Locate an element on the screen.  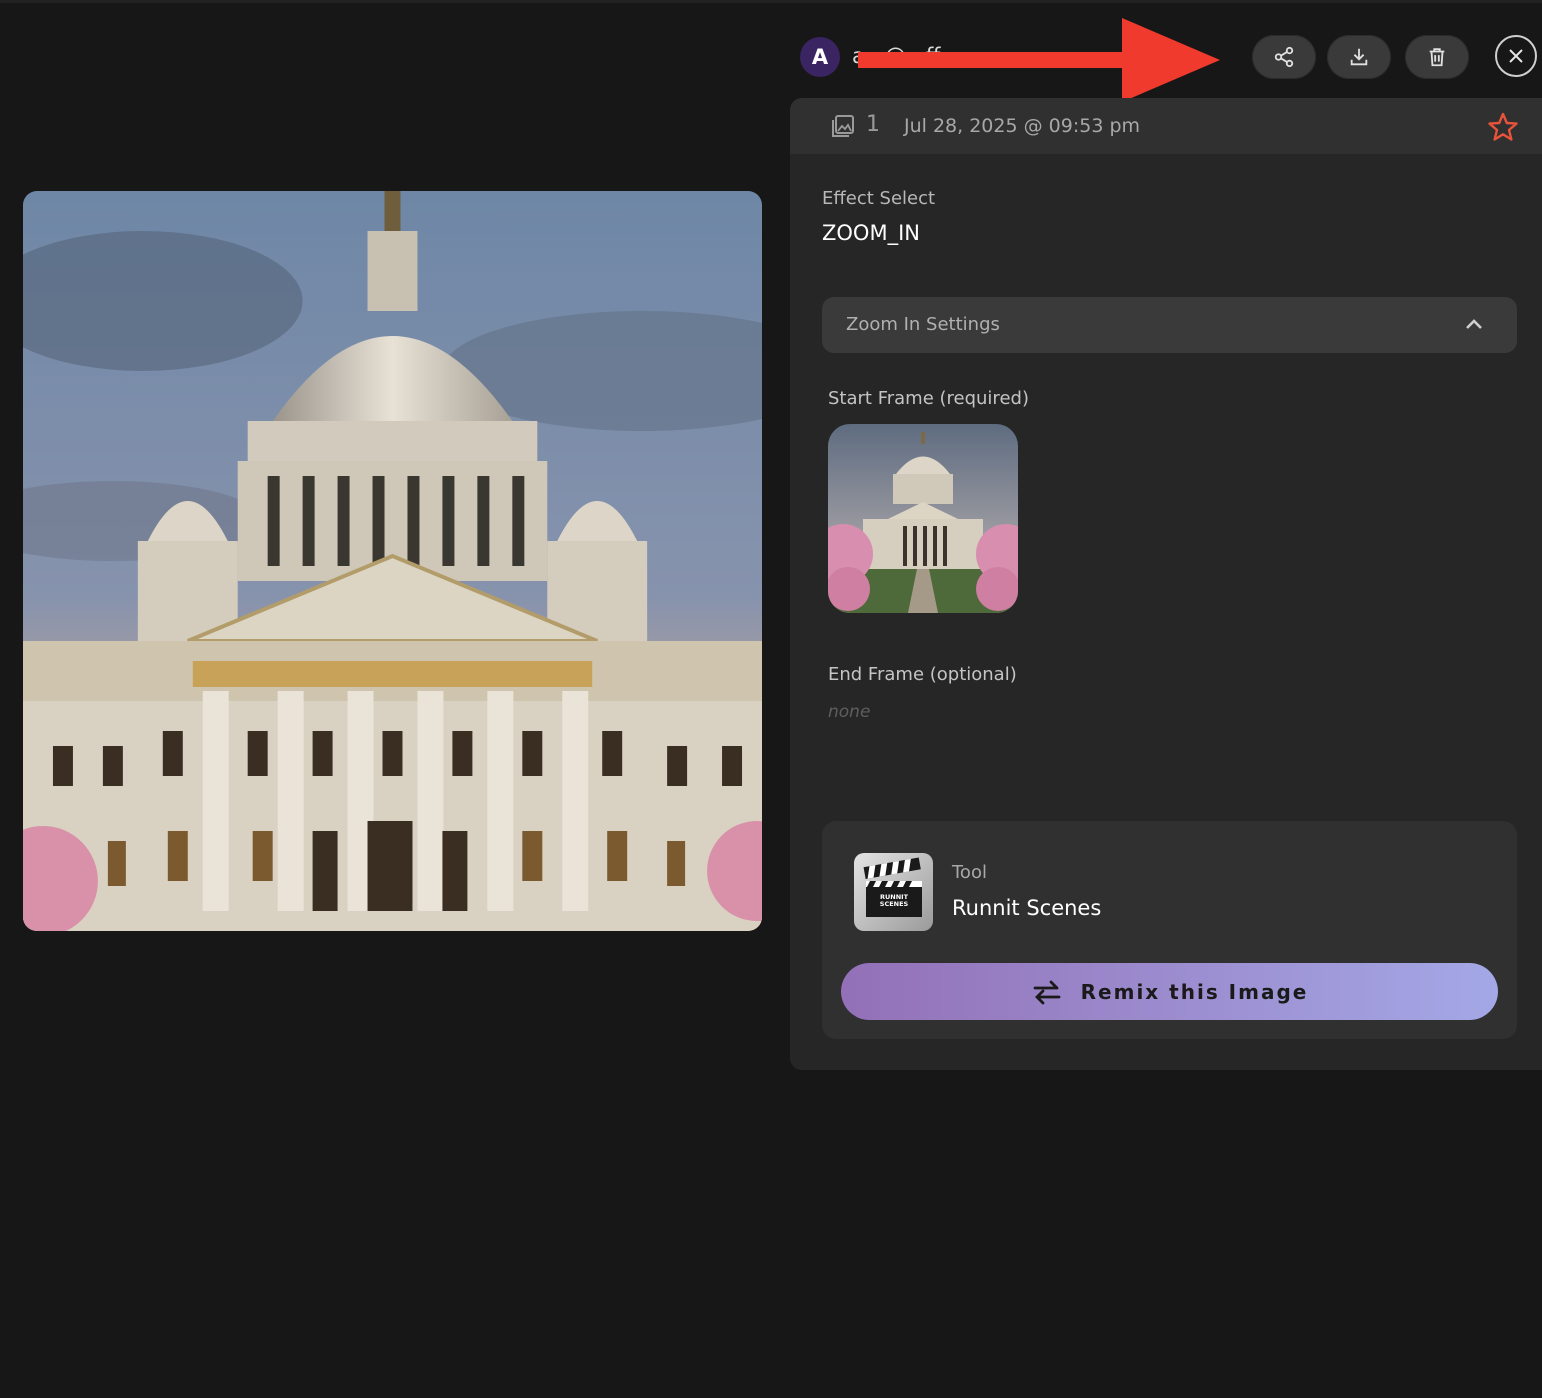
close-icon is located at coordinates (1516, 56).